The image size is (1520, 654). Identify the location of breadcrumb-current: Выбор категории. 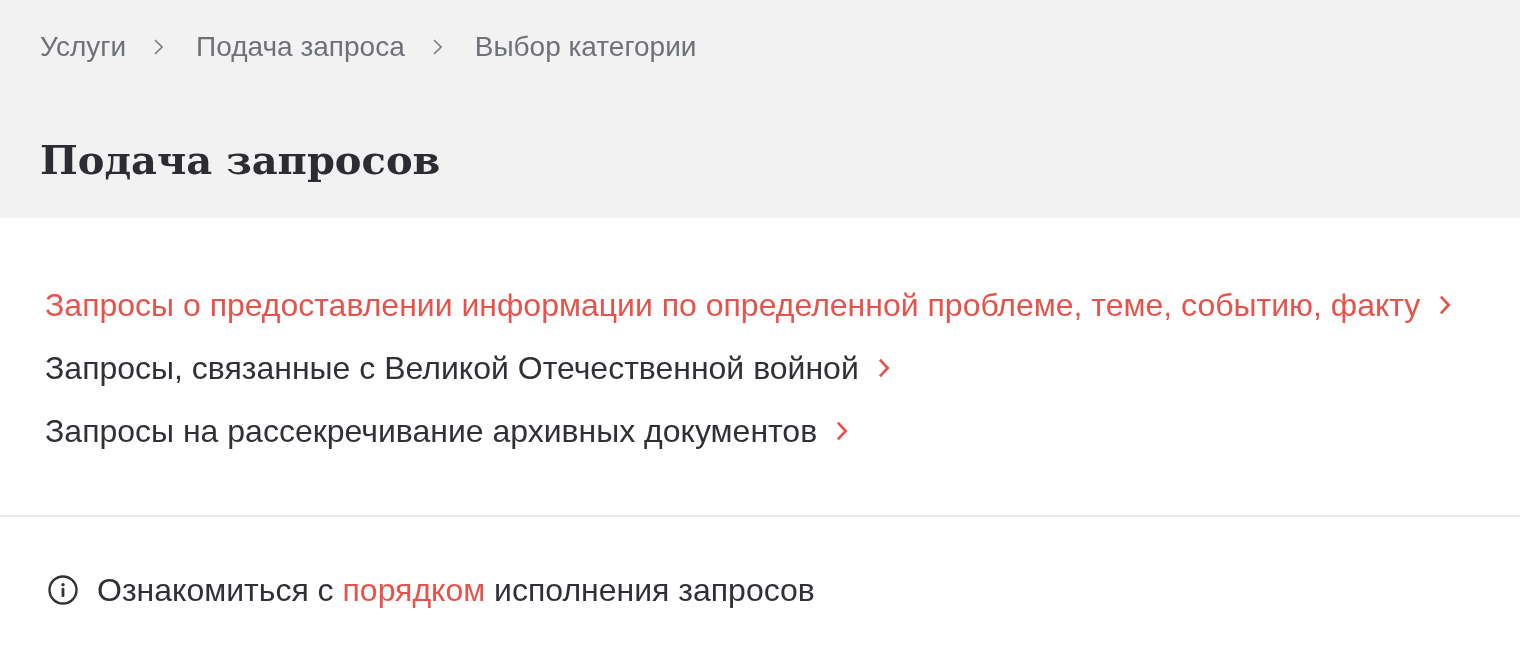
(585, 47).